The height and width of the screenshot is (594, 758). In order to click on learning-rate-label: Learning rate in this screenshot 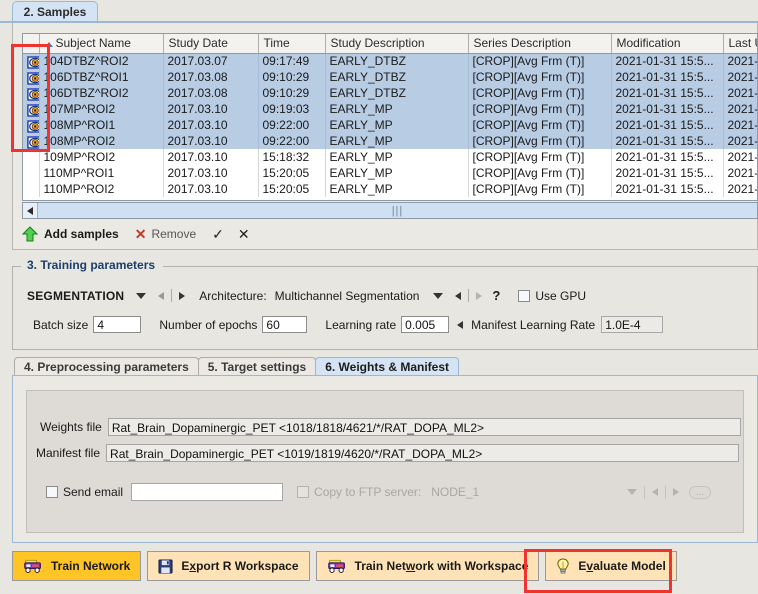, I will do `click(361, 324)`.